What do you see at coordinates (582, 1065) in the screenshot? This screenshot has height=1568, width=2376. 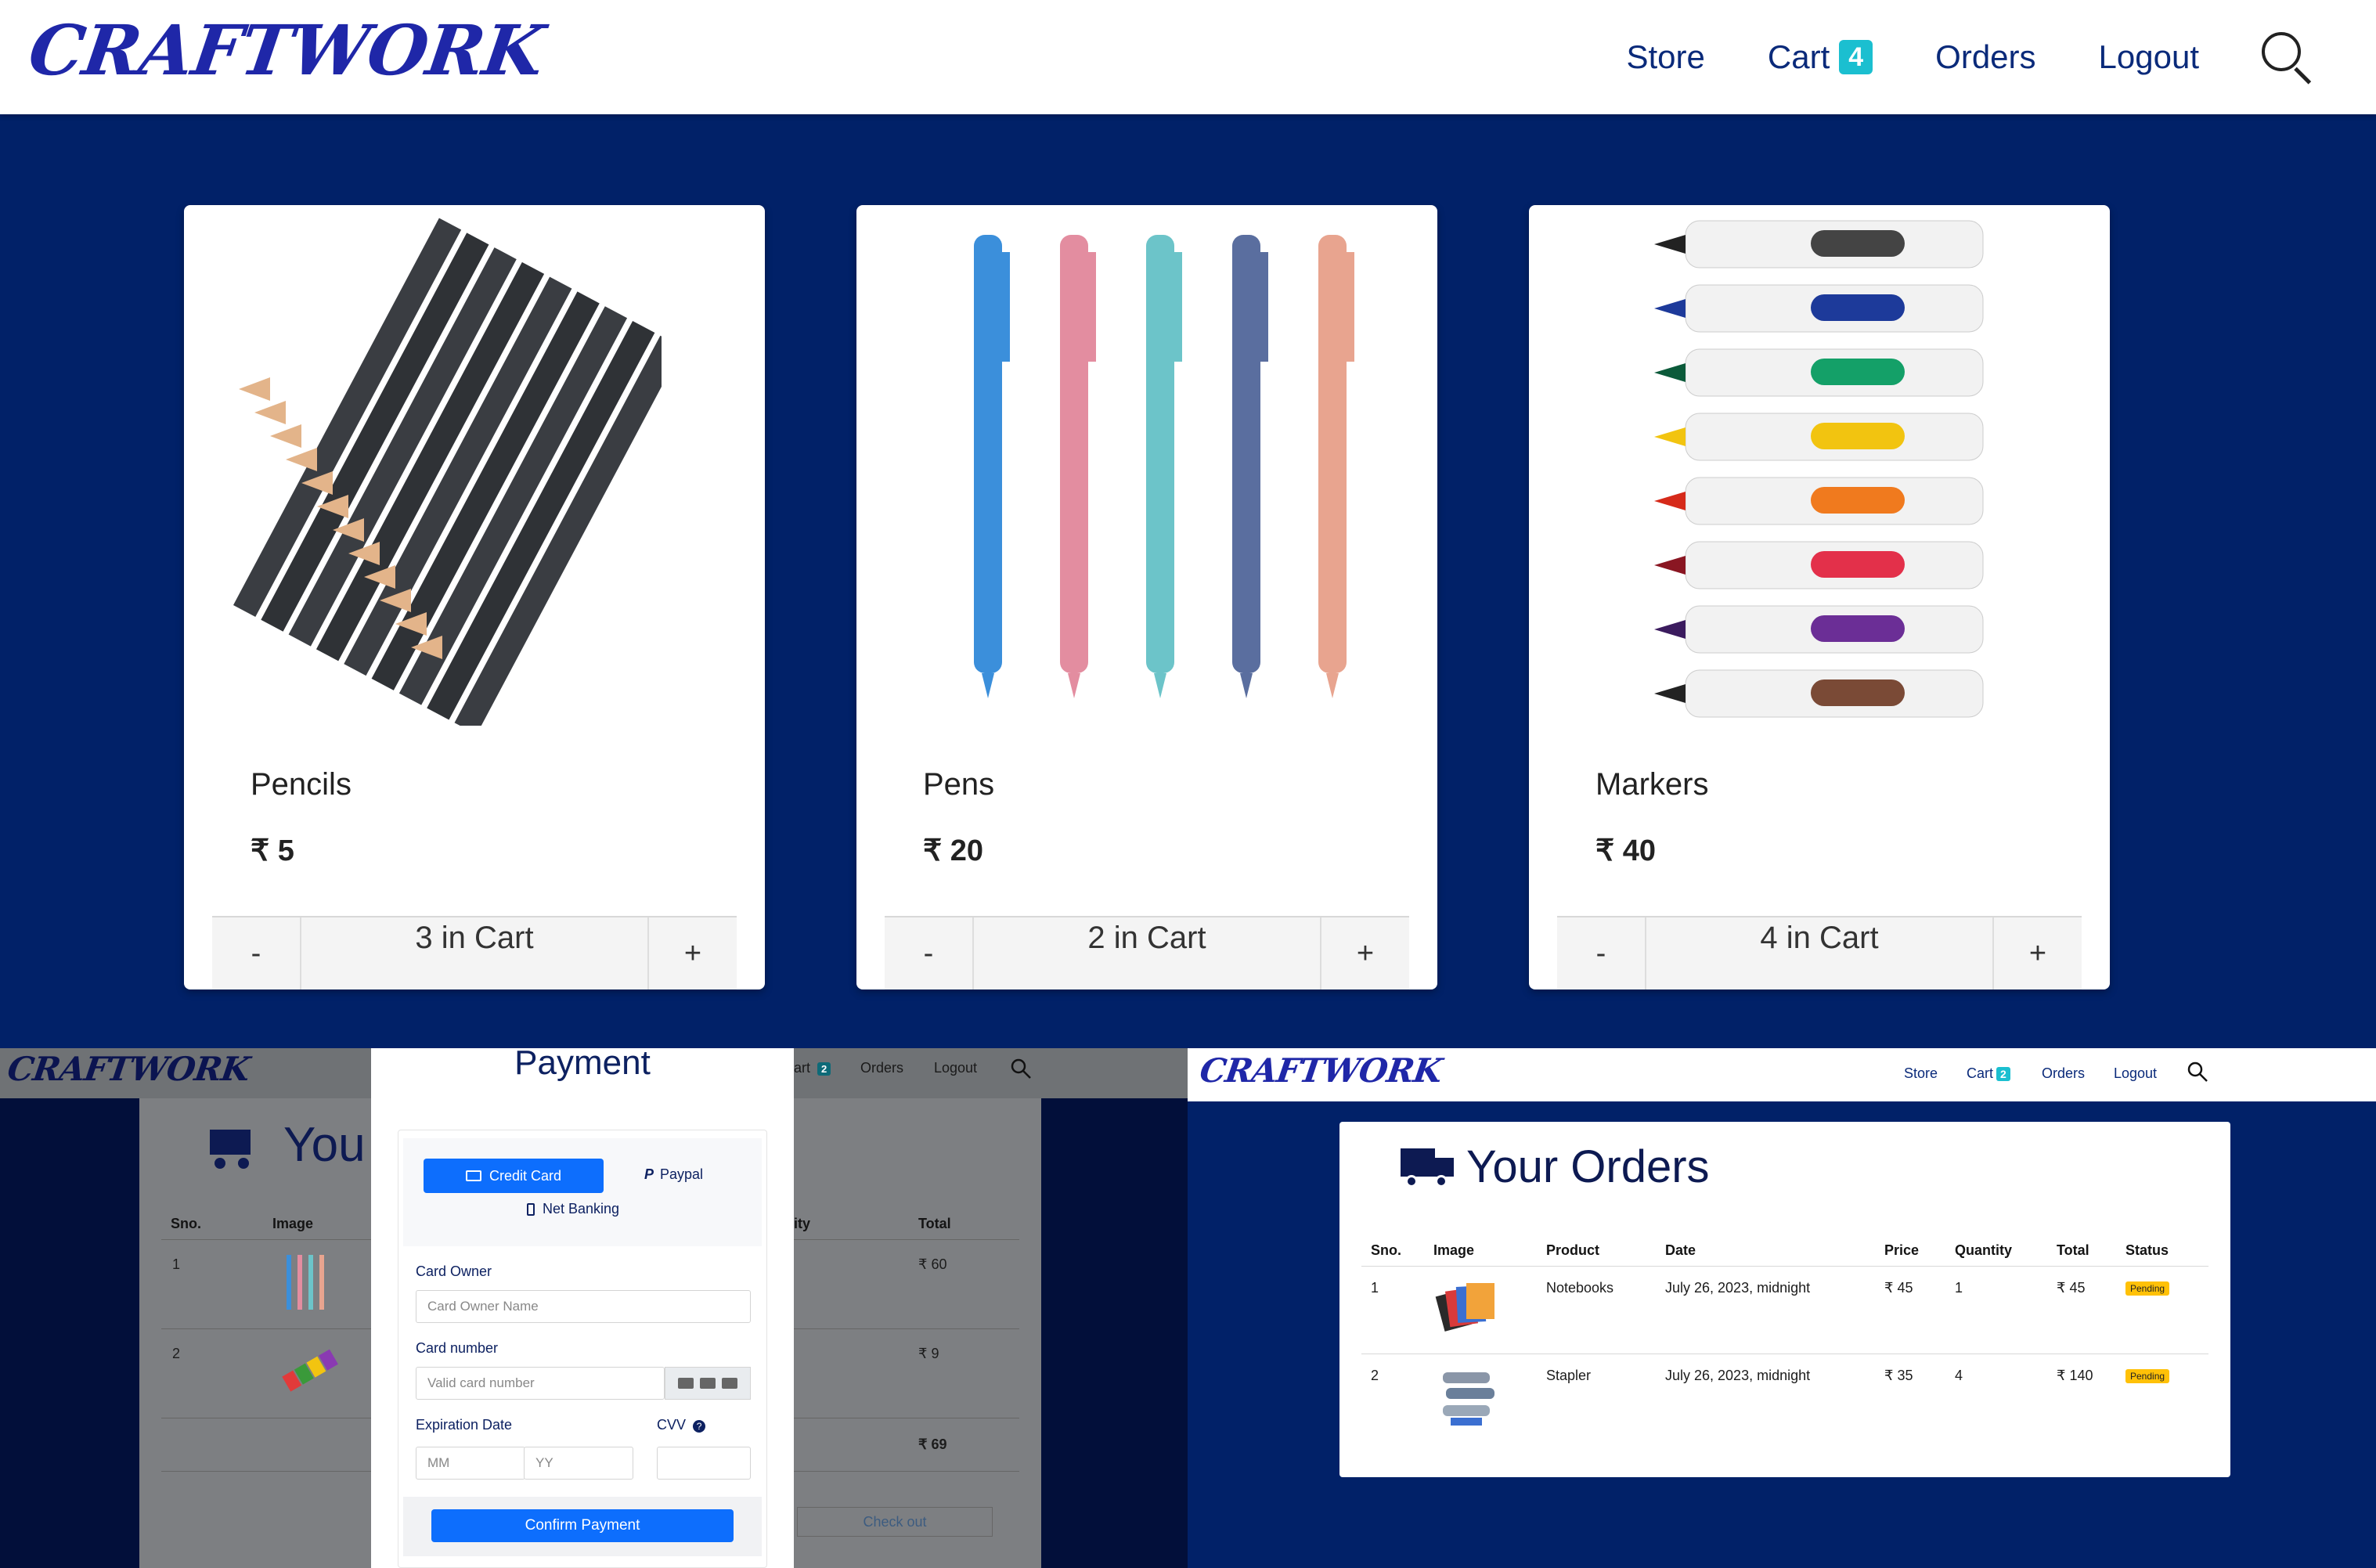 I see `payment-title: Payment` at bounding box center [582, 1065].